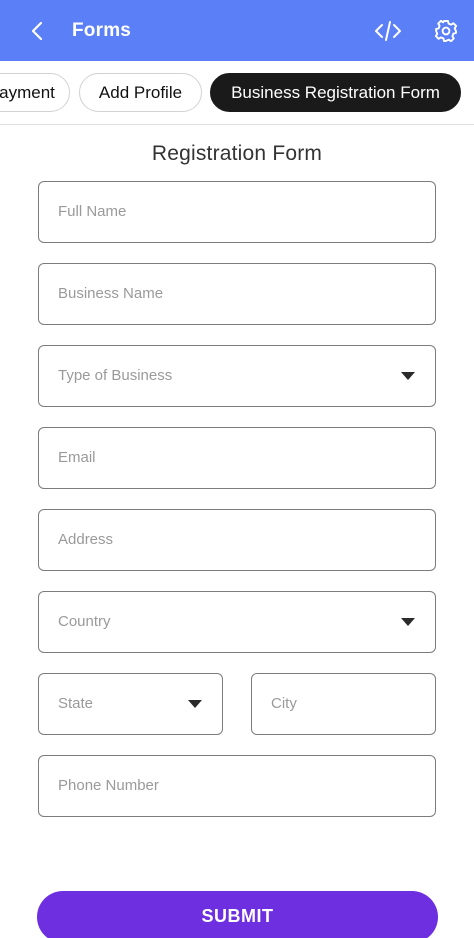  What do you see at coordinates (86, 539) in the screenshot?
I see `address-placeholder: Address` at bounding box center [86, 539].